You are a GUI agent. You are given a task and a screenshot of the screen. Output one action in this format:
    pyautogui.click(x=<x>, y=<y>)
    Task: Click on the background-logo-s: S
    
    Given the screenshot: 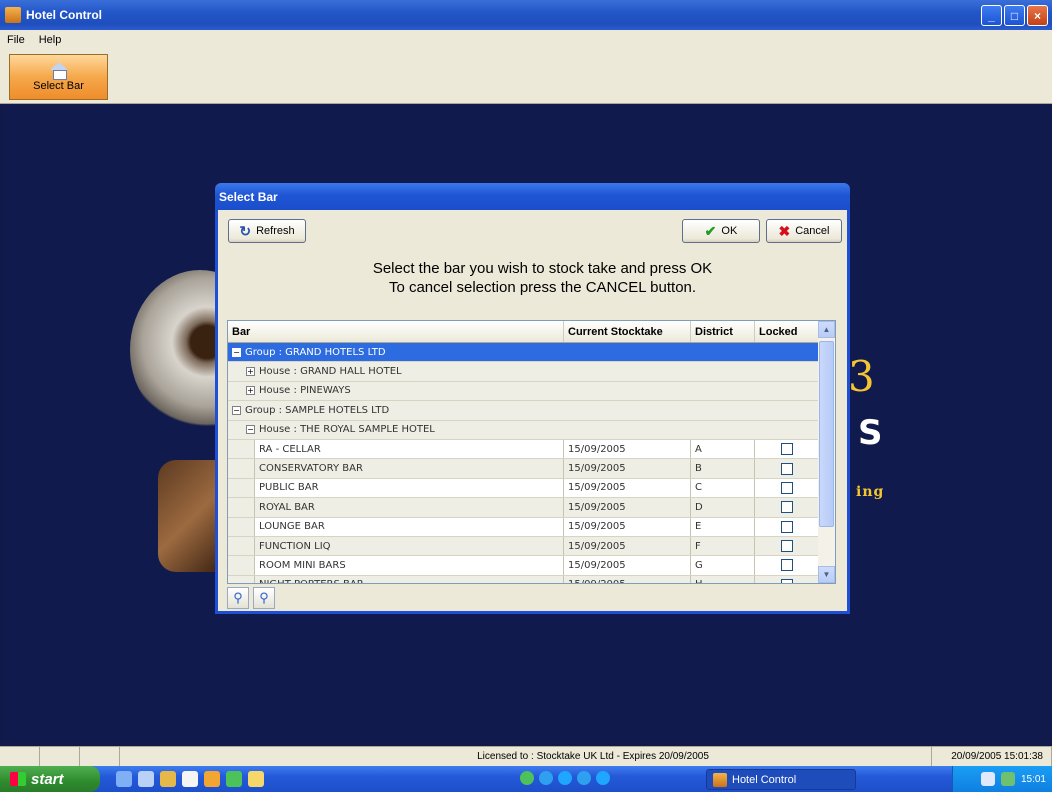 What is the action you would take?
    pyautogui.click(x=870, y=433)
    